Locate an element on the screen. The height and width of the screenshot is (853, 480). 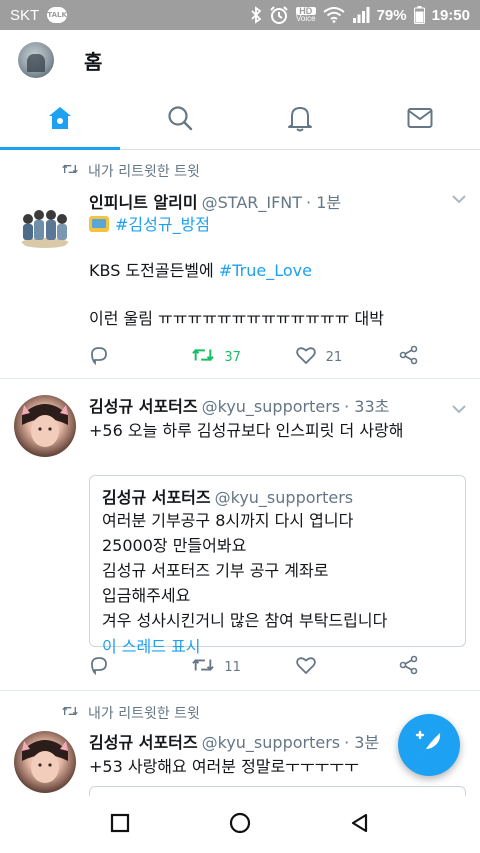
home-button is located at coordinates (240, 825).